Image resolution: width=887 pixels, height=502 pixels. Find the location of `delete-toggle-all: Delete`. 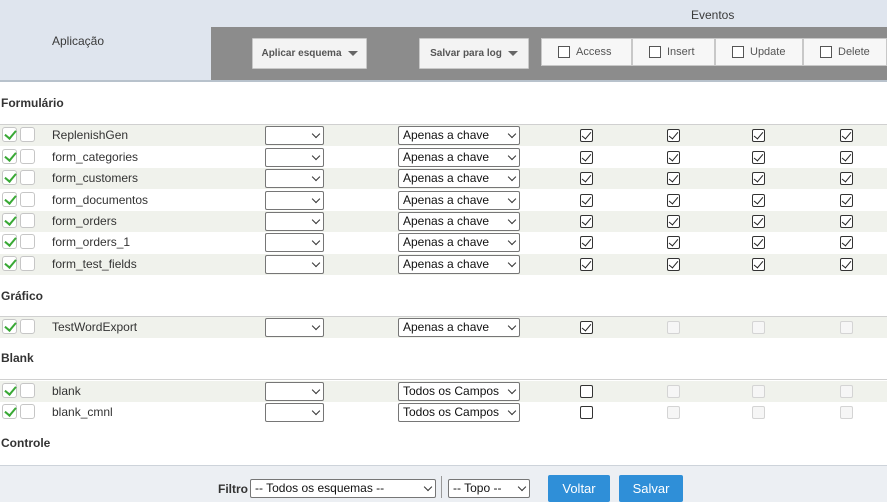

delete-toggle-all: Delete is located at coordinates (845, 52).